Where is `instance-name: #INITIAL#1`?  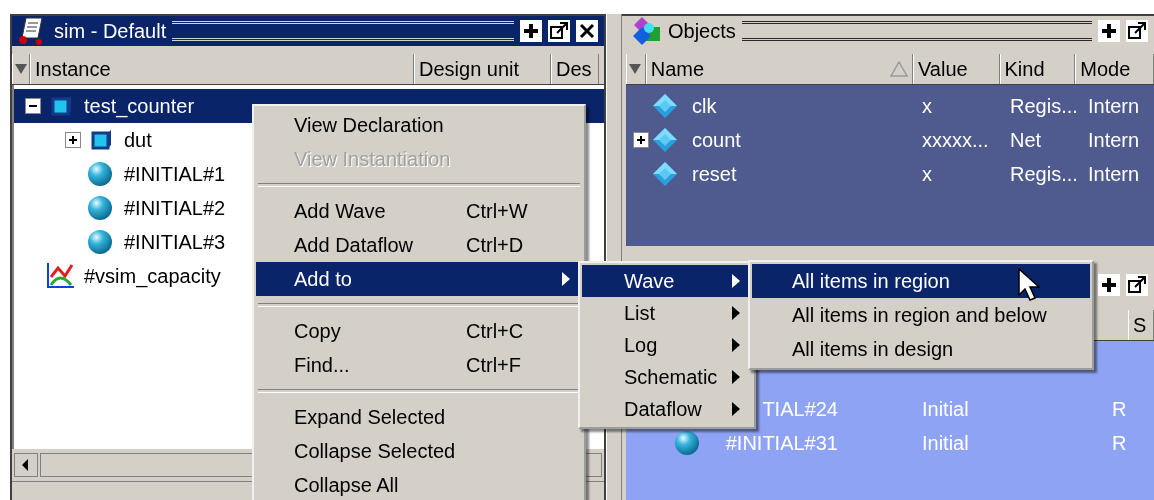 instance-name: #INITIAL#1 is located at coordinates (175, 174).